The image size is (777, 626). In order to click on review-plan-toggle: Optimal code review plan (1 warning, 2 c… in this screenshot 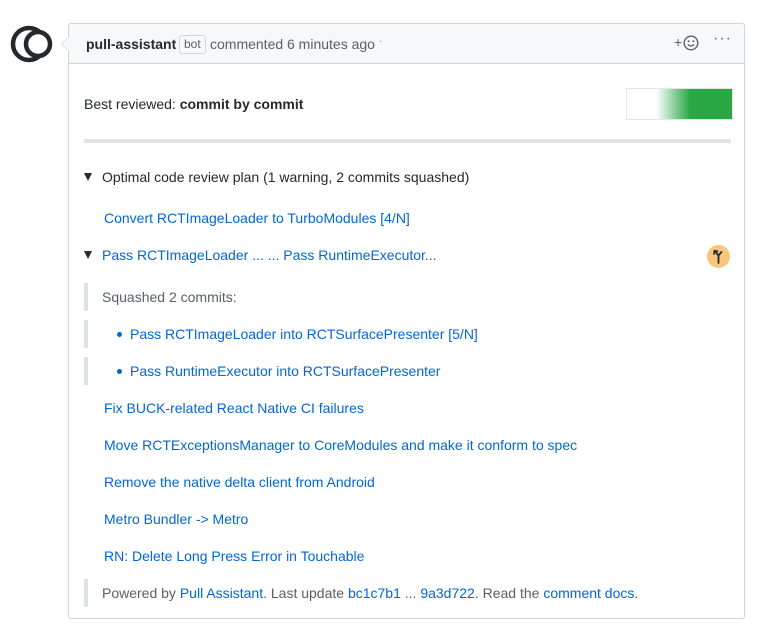, I will do `click(276, 177)`.